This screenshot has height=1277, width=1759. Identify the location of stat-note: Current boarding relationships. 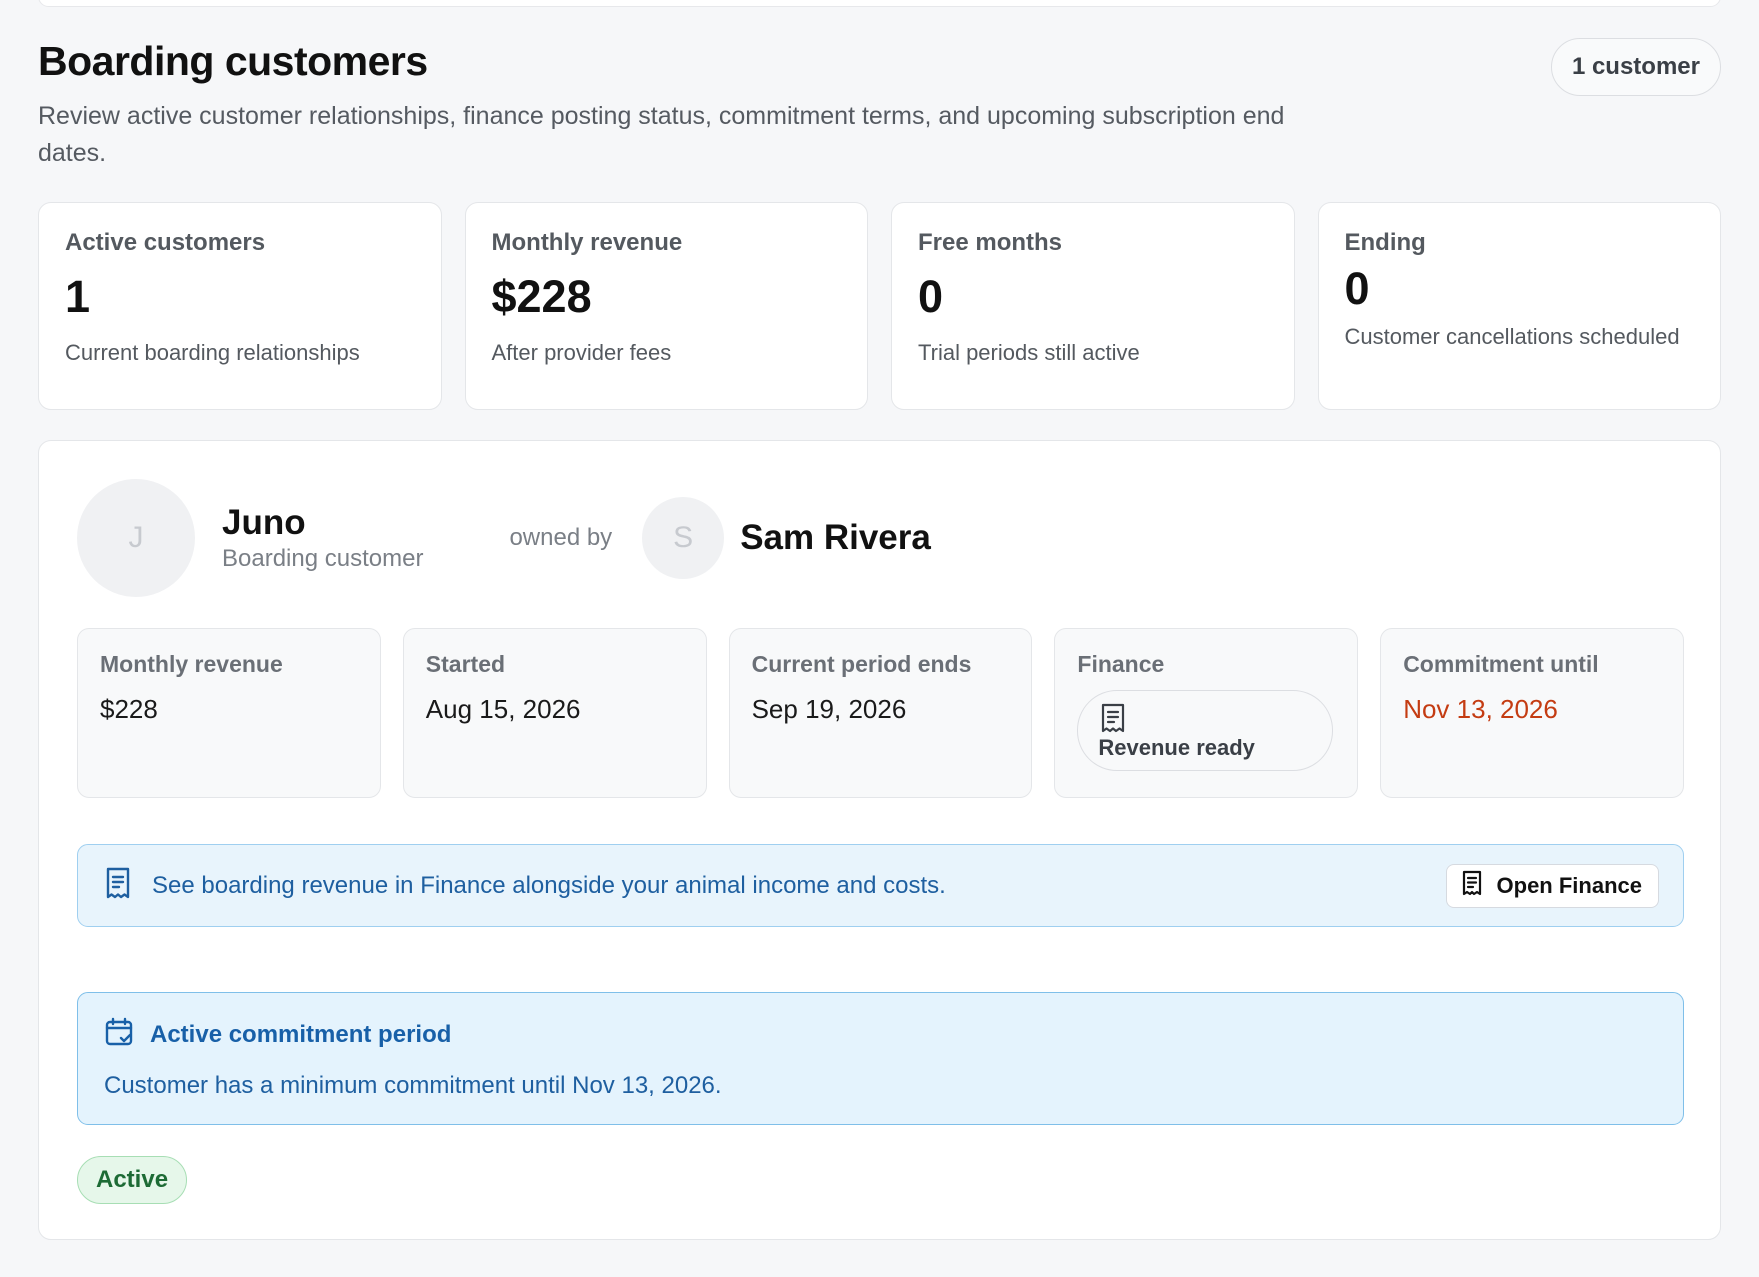
(212, 352).